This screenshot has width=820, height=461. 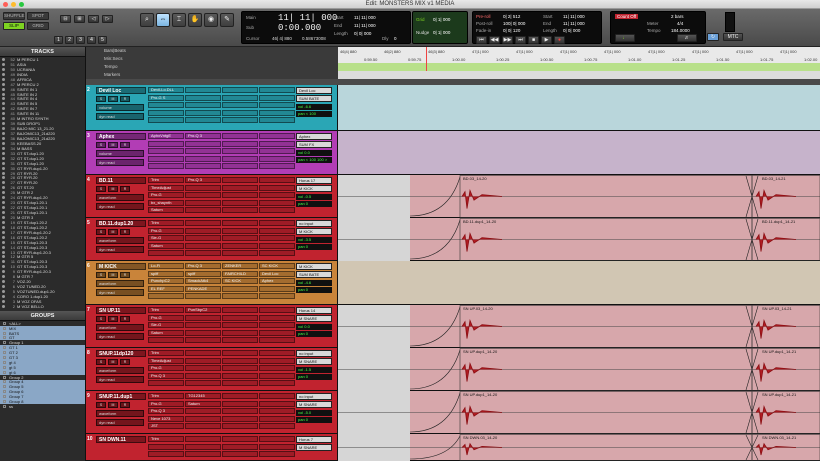 I want to click on zoom-out-icon: ⊟, so click(x=65, y=19).